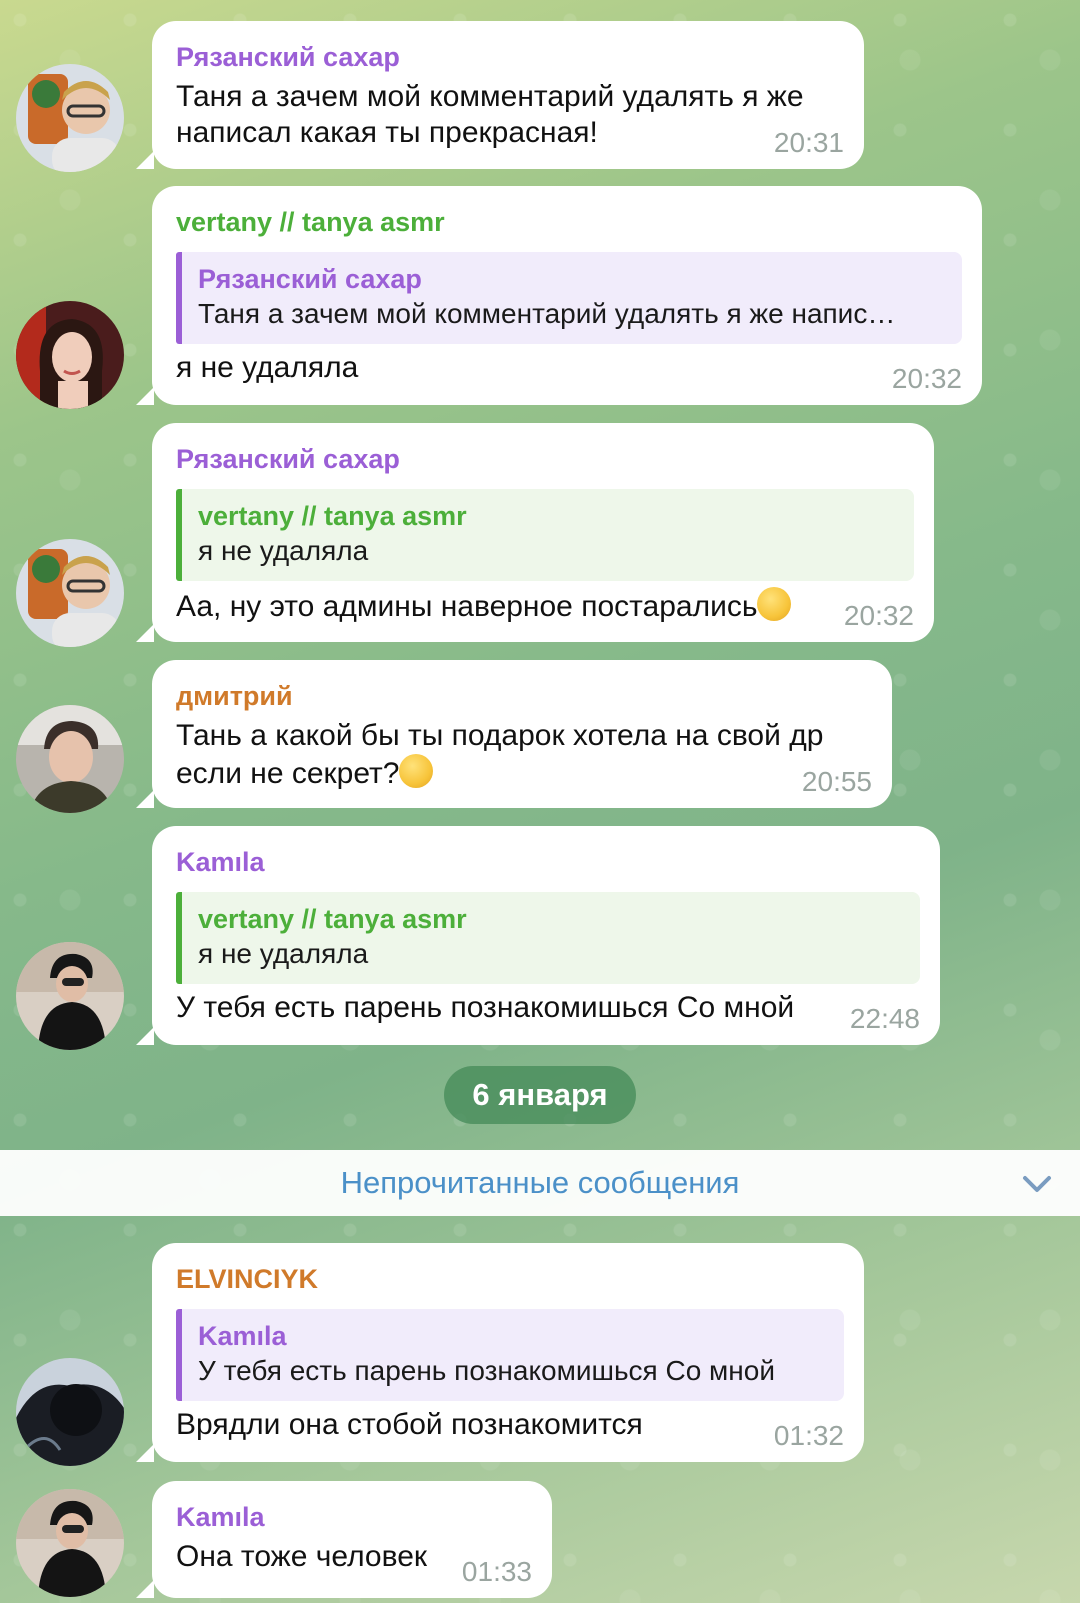  I want to click on sender-name: дмитрий, so click(524, 696).